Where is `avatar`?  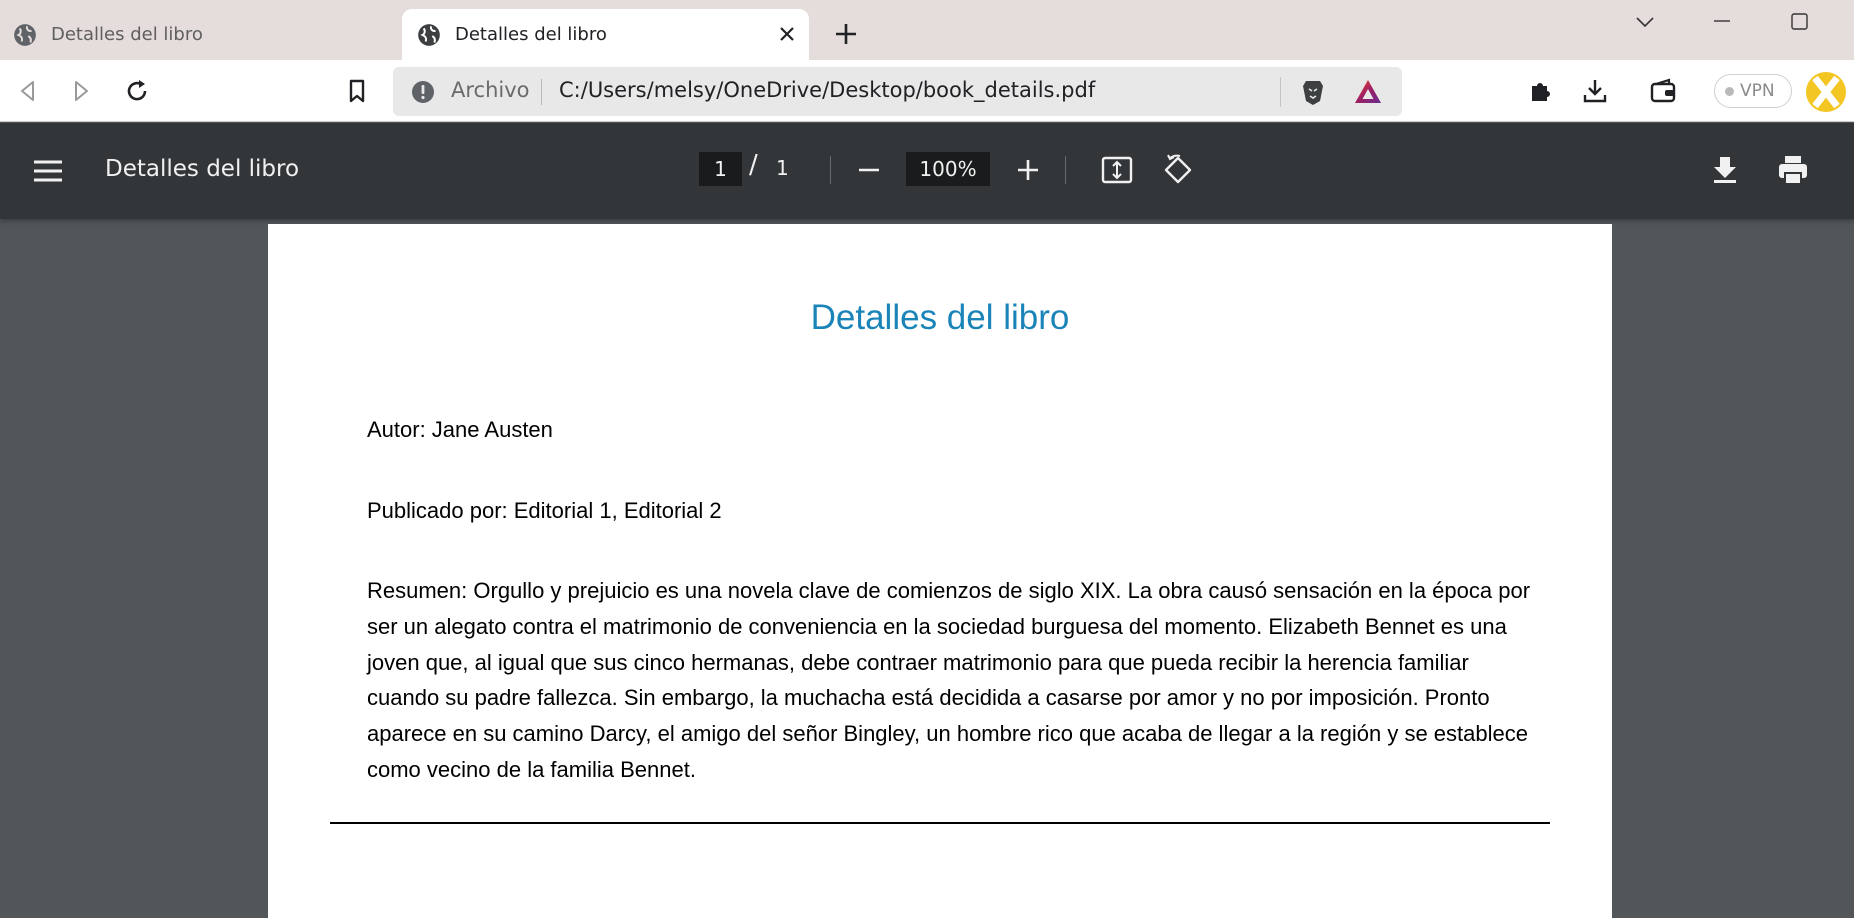 avatar is located at coordinates (1826, 92).